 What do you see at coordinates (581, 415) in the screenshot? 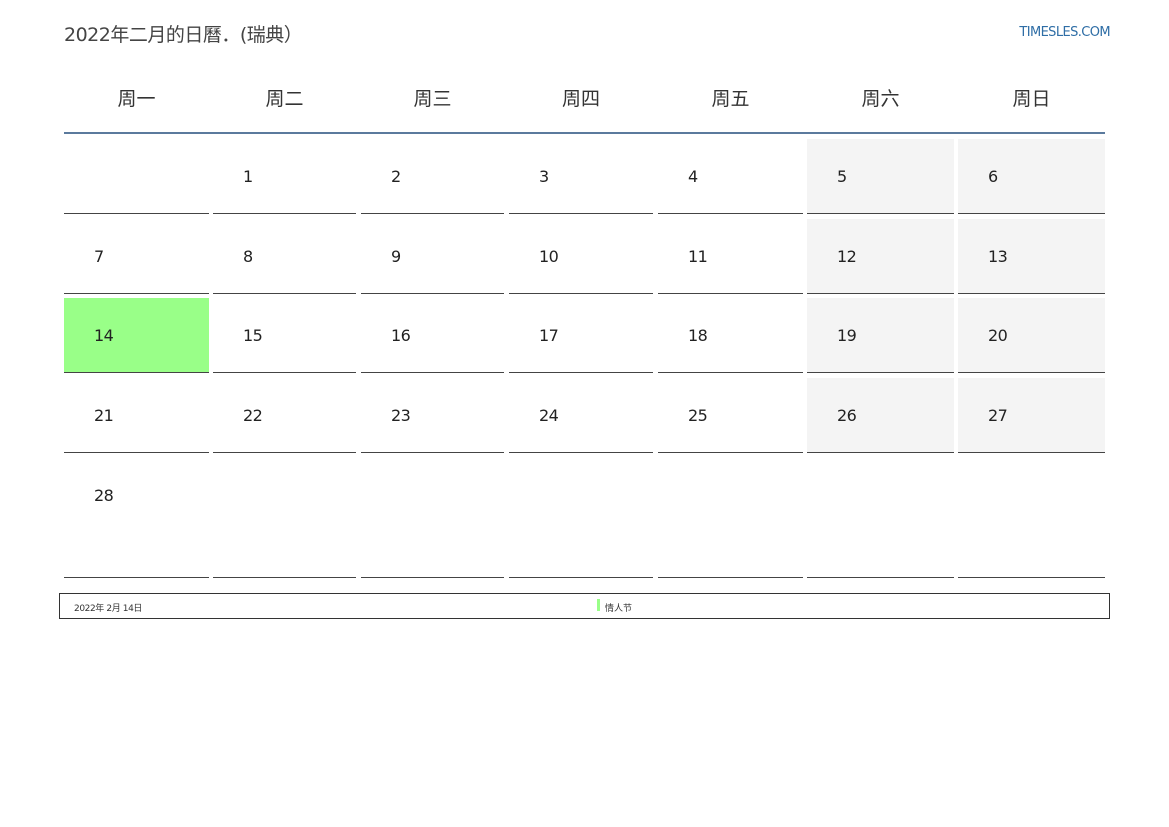
I see `day-cell: 24` at bounding box center [581, 415].